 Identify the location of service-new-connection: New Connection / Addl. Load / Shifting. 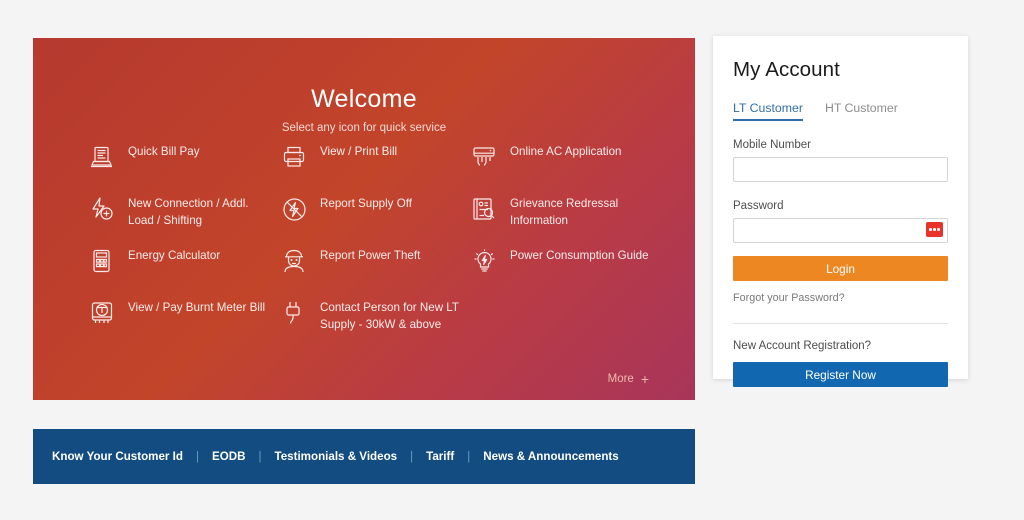
(183, 214).